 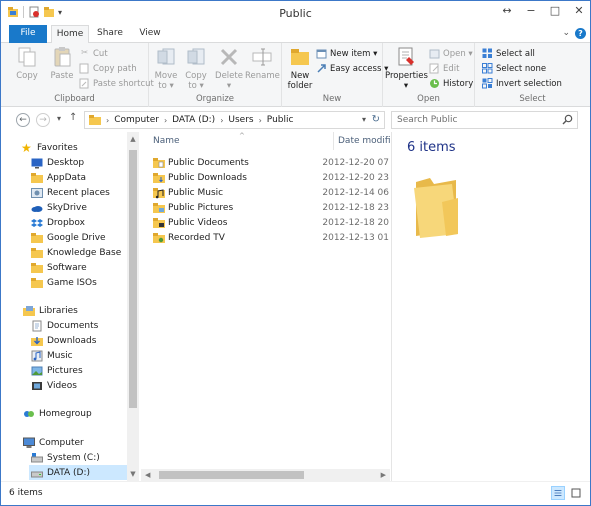 I want to click on column-header-name: Name, so click(x=166, y=141).